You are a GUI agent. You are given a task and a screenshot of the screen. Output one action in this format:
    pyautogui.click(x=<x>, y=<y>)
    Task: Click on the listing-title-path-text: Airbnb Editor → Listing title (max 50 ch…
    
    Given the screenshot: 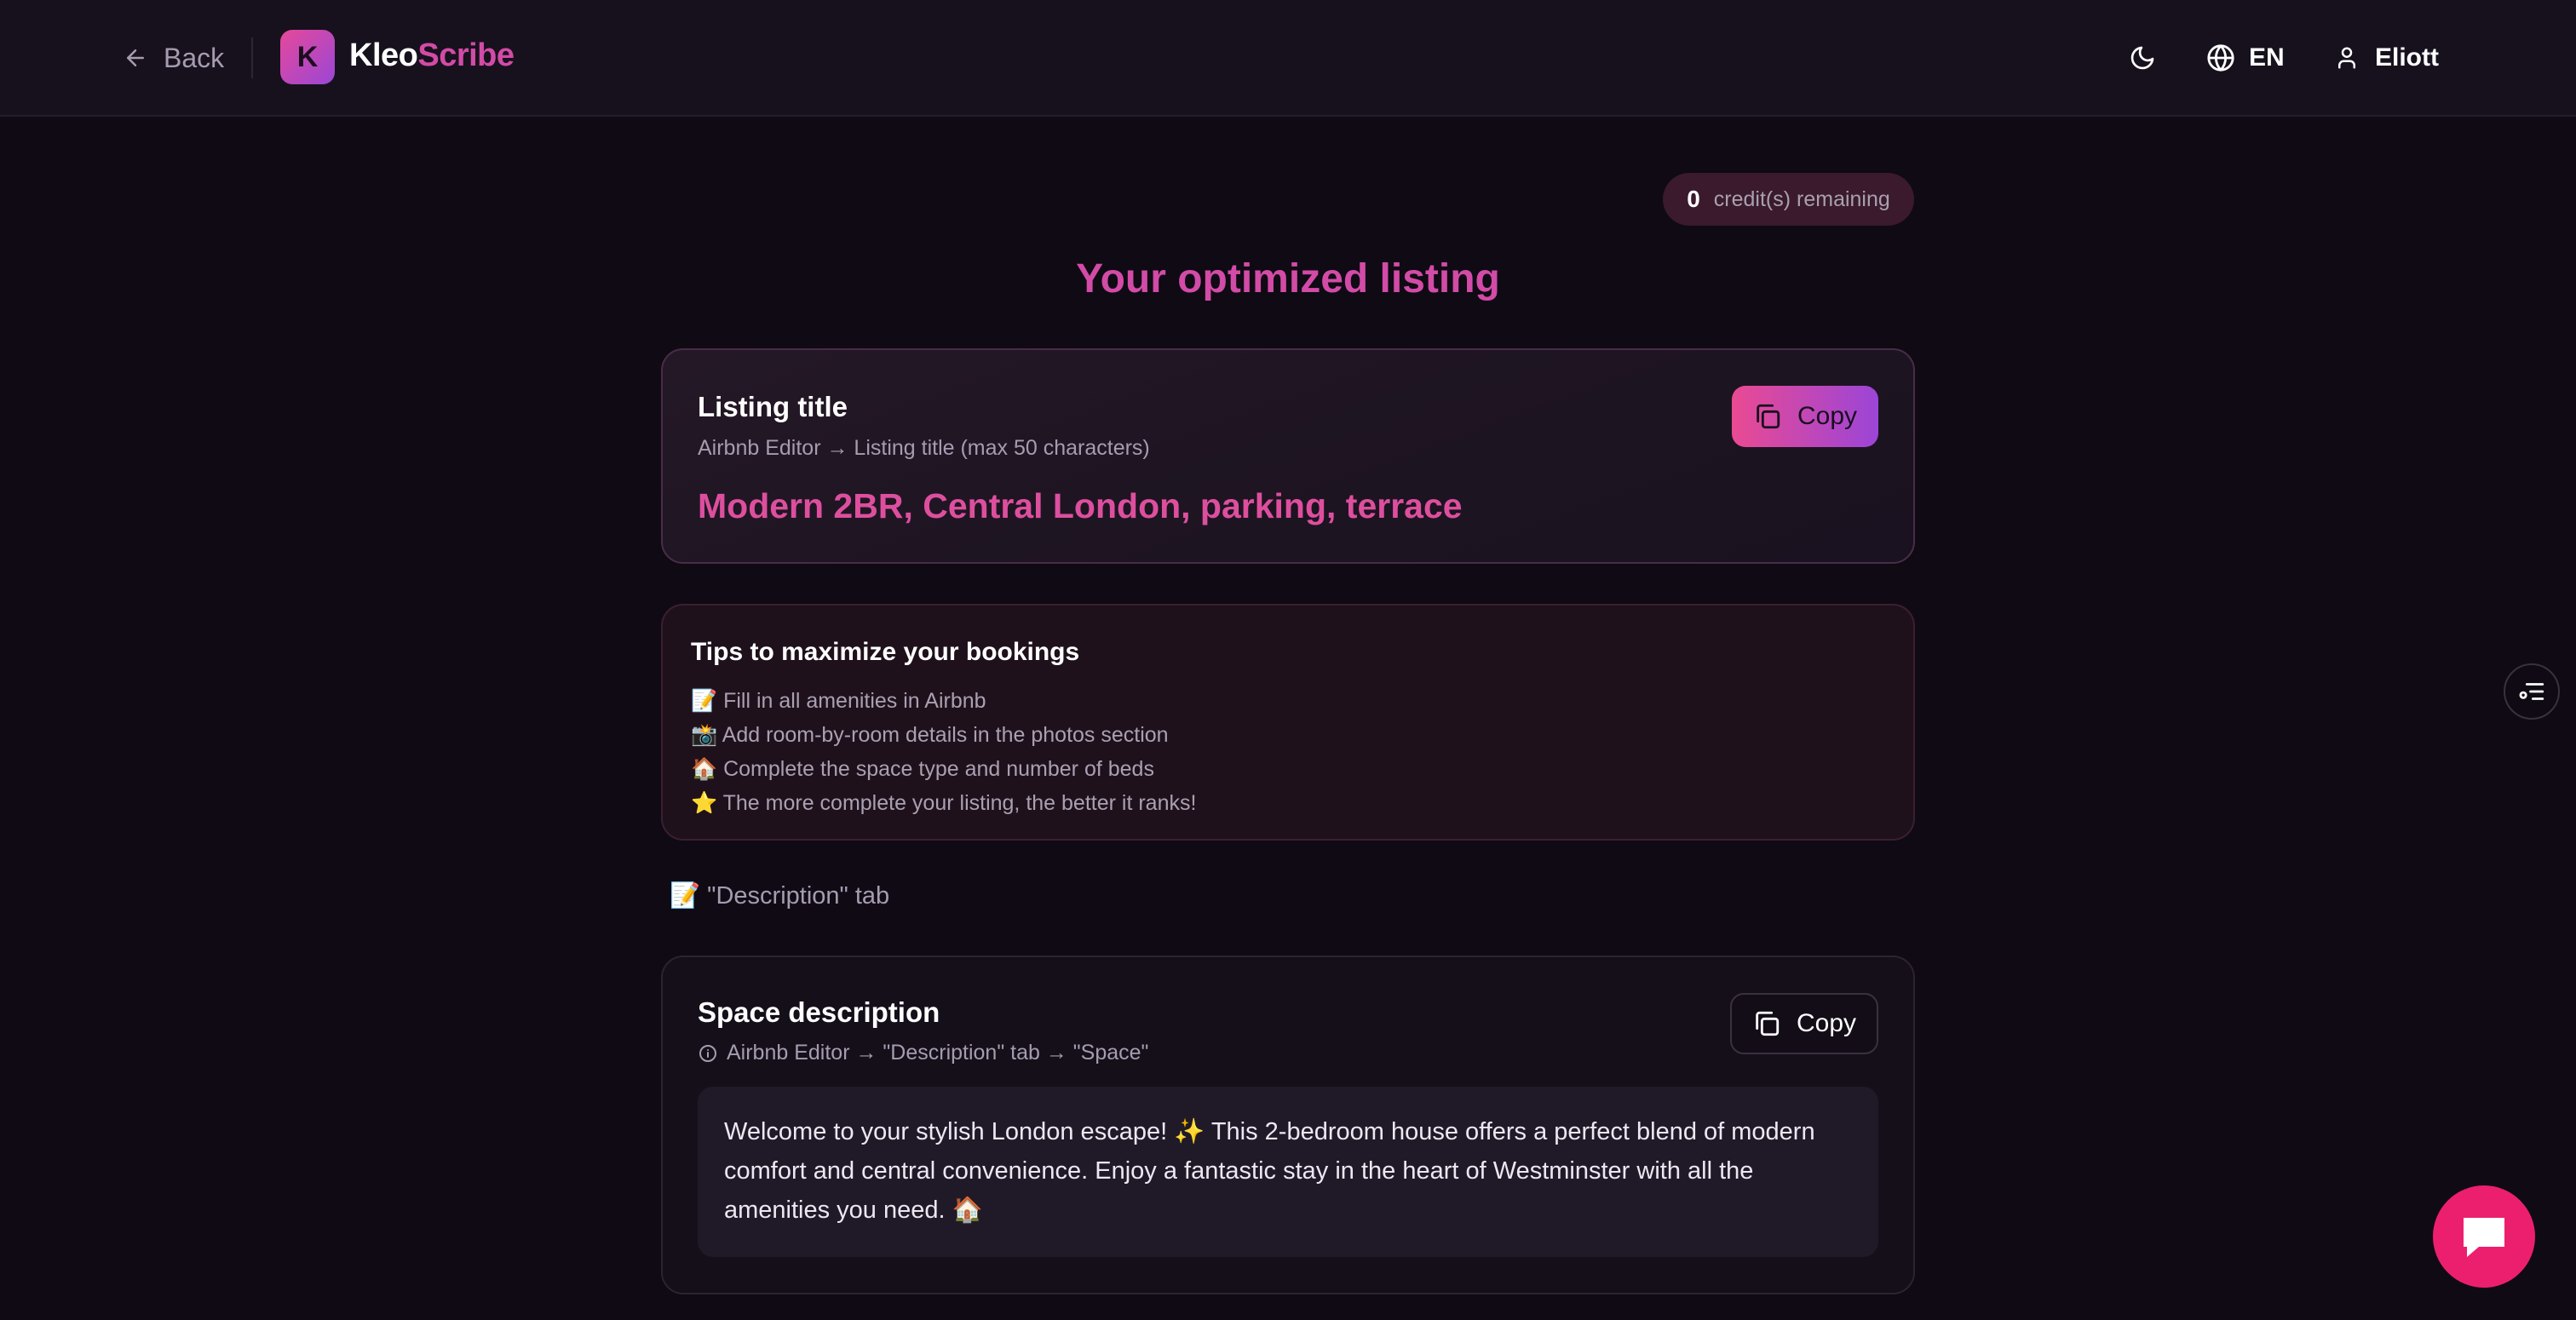 What is the action you would take?
    pyautogui.click(x=924, y=448)
    